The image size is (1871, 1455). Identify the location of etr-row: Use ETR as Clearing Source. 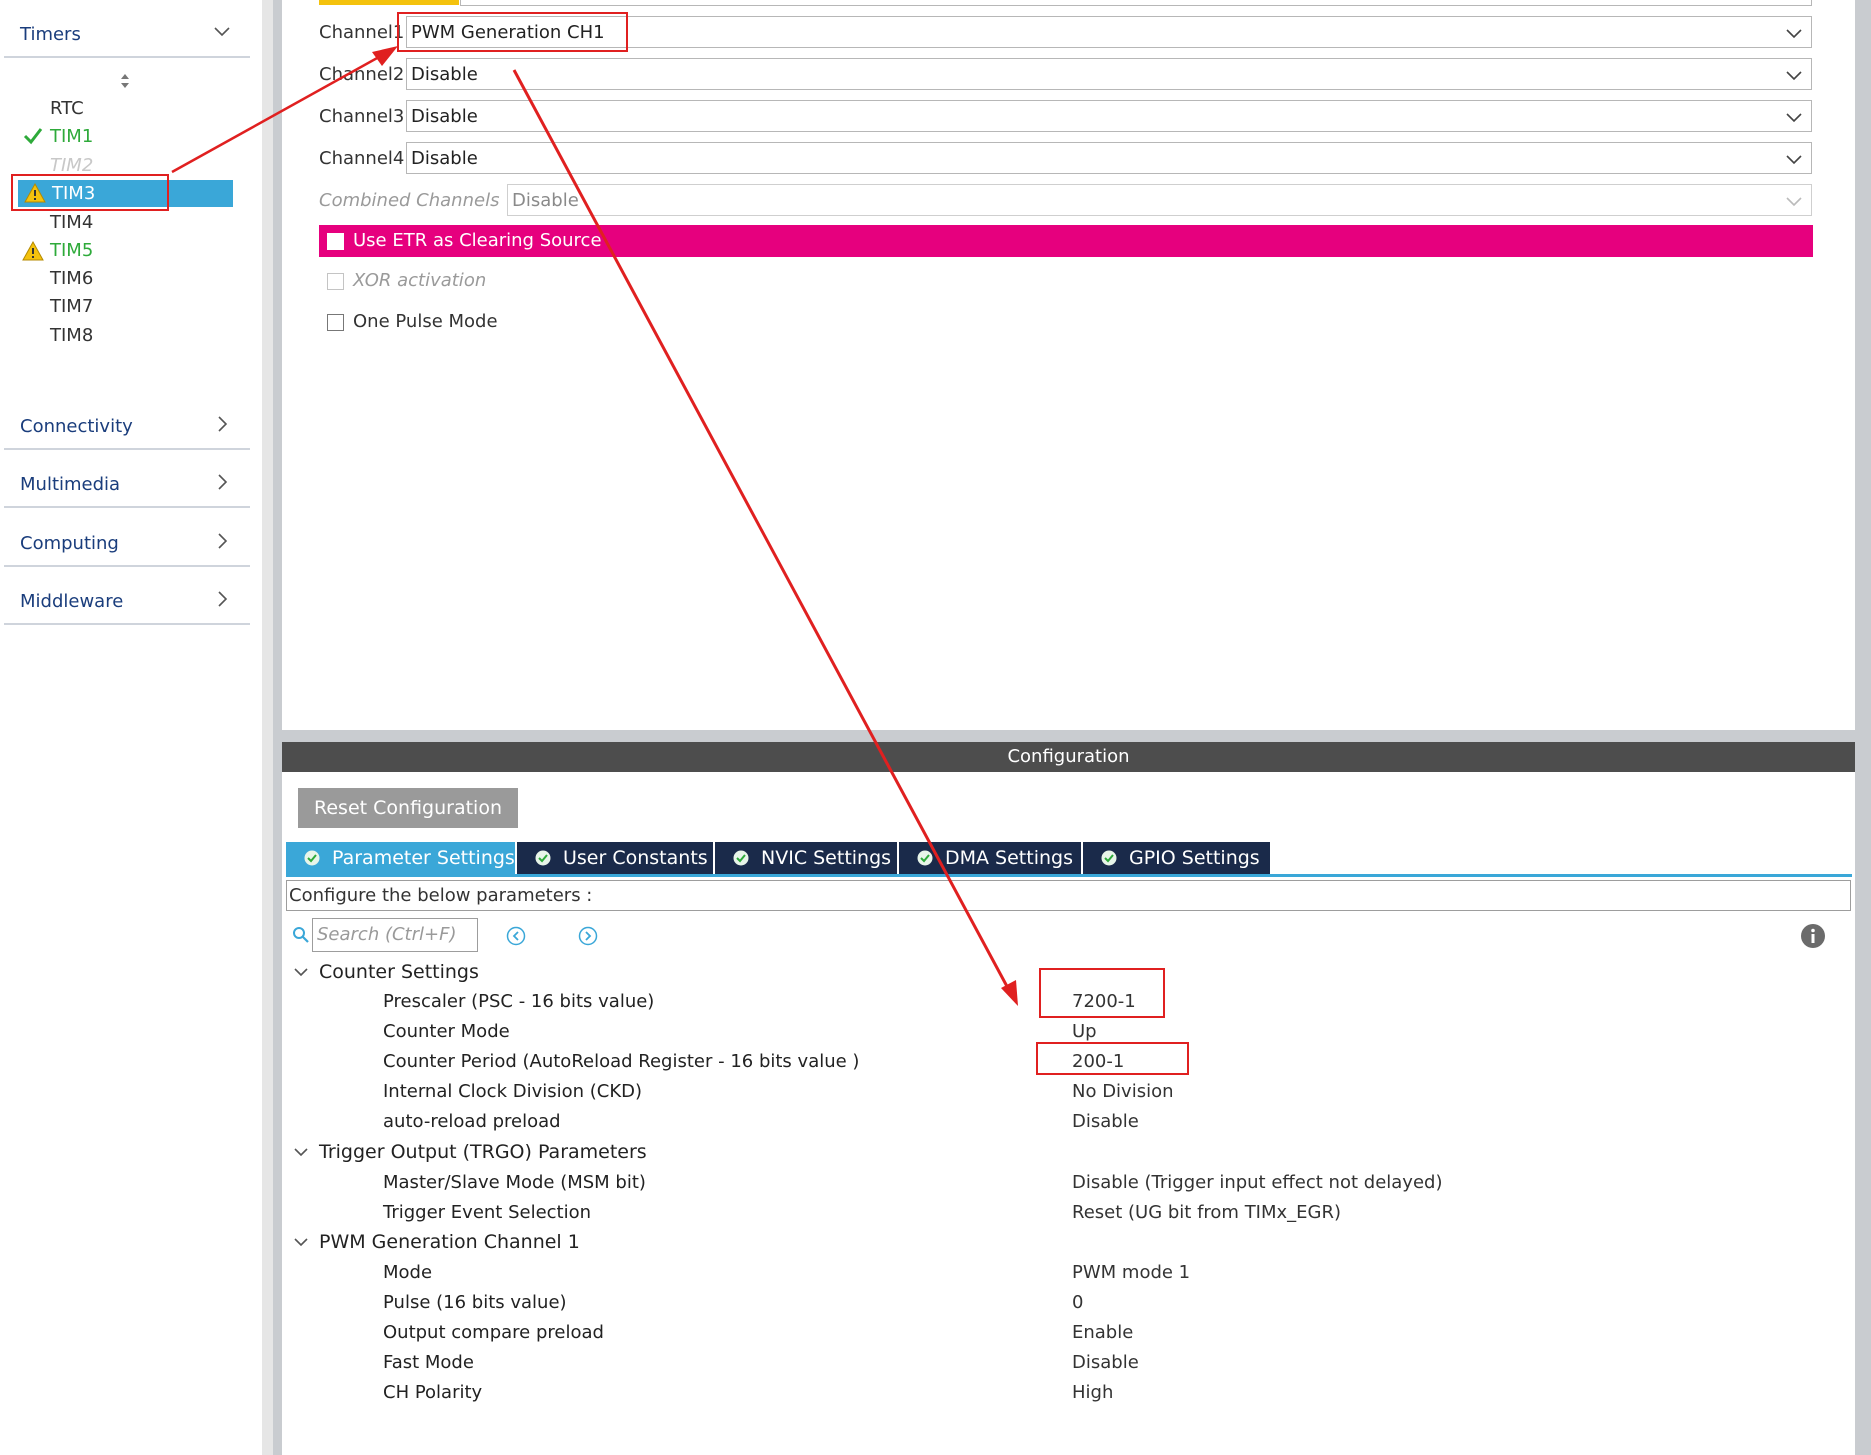
(1066, 241).